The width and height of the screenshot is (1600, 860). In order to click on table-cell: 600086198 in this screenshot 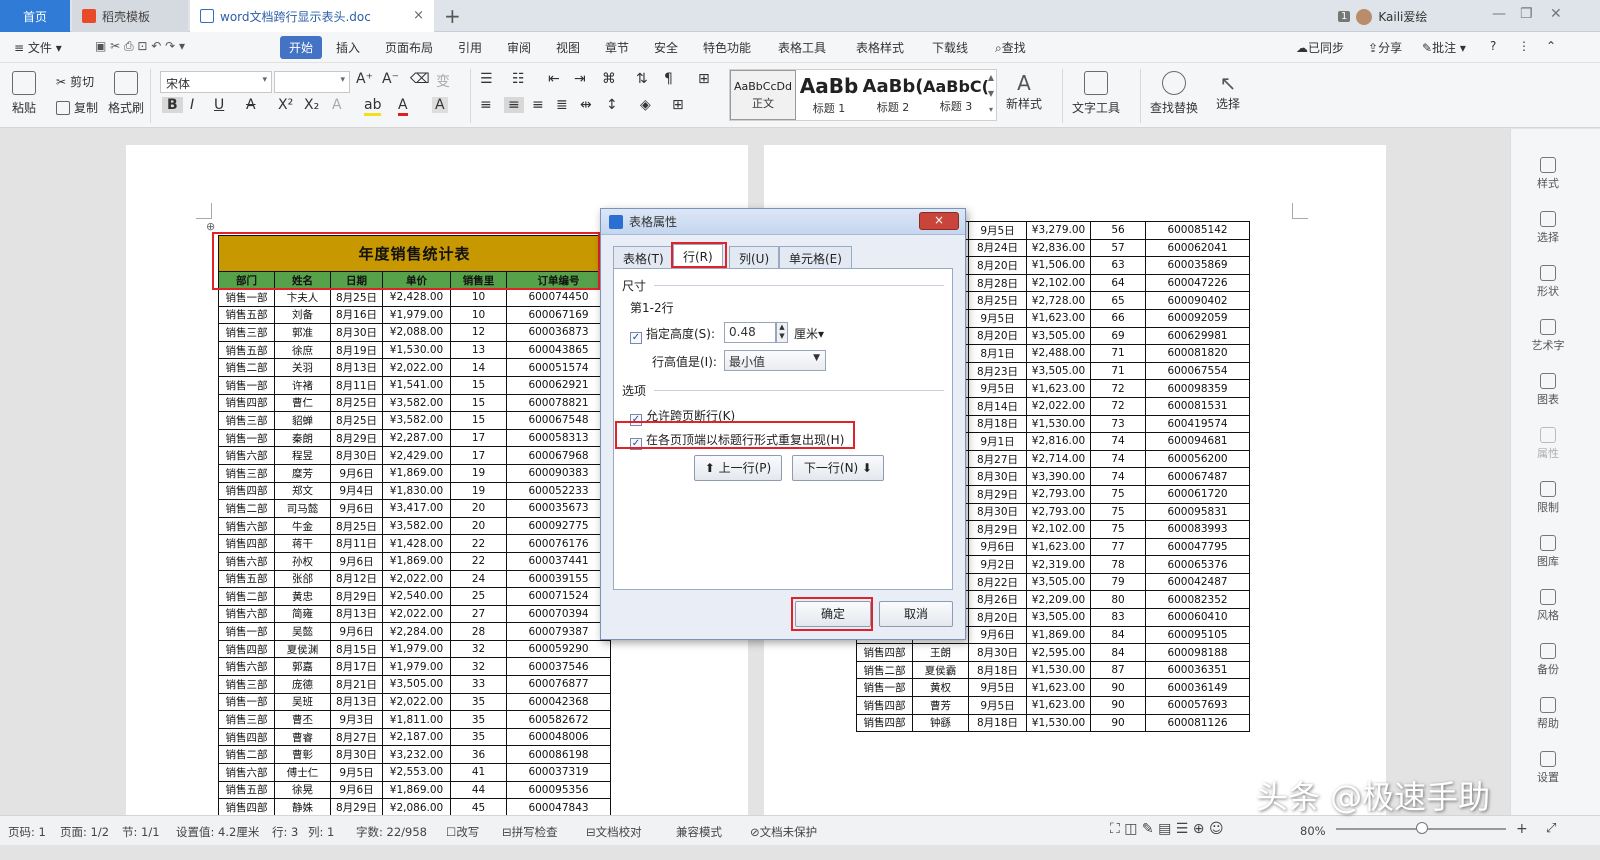, I will do `click(558, 755)`.